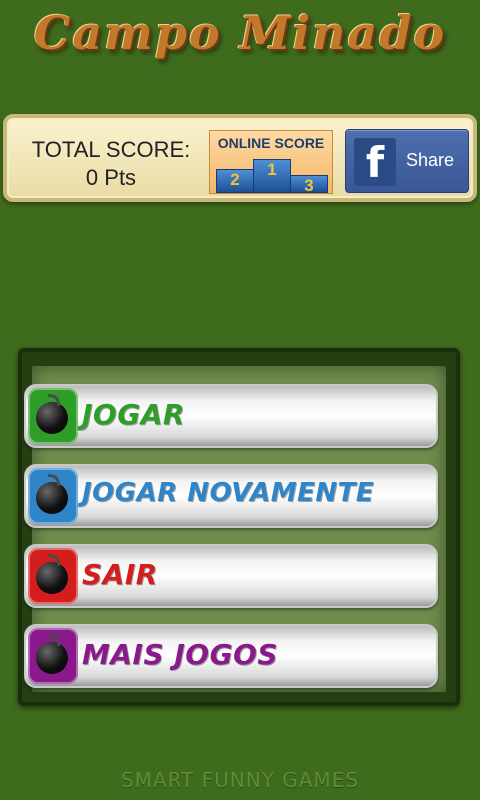 The image size is (480, 800). I want to click on facebook-share-button: f Share, so click(407, 161).